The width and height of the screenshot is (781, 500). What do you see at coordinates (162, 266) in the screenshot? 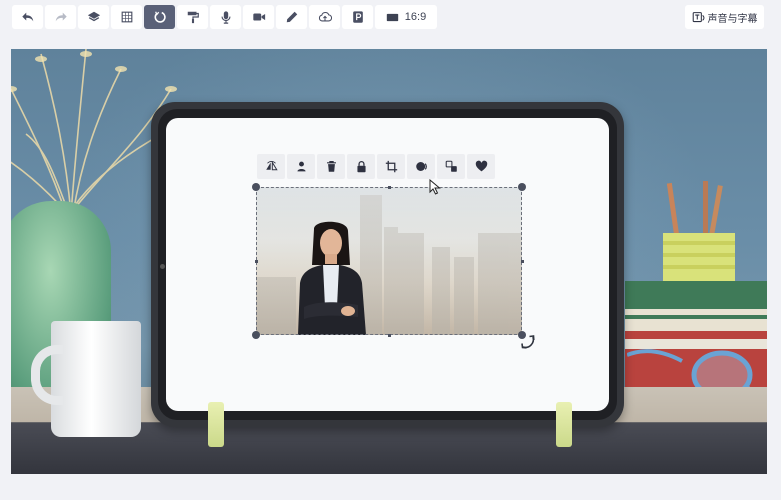
I see `tablet-camera` at bounding box center [162, 266].